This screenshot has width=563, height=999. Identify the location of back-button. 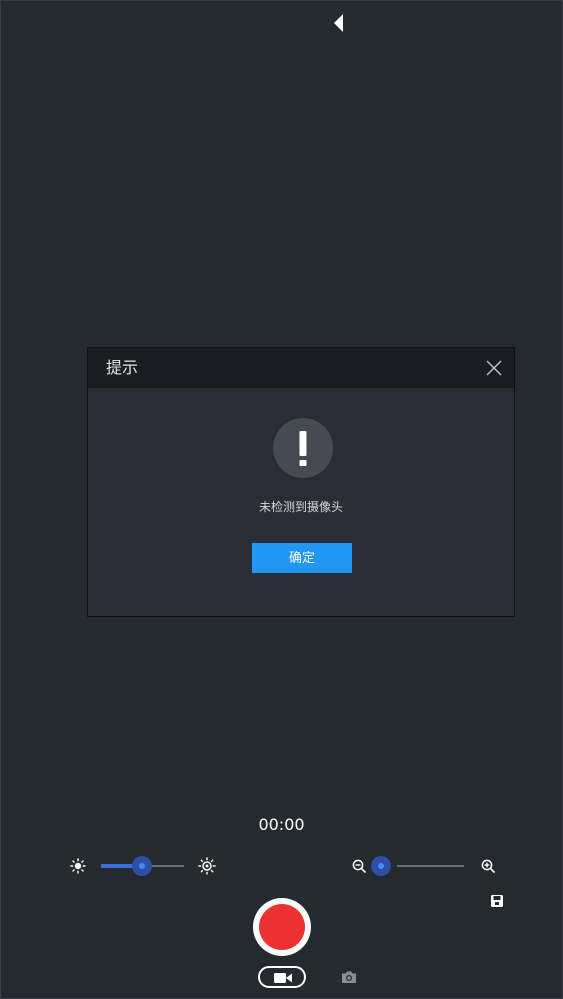
(339, 23).